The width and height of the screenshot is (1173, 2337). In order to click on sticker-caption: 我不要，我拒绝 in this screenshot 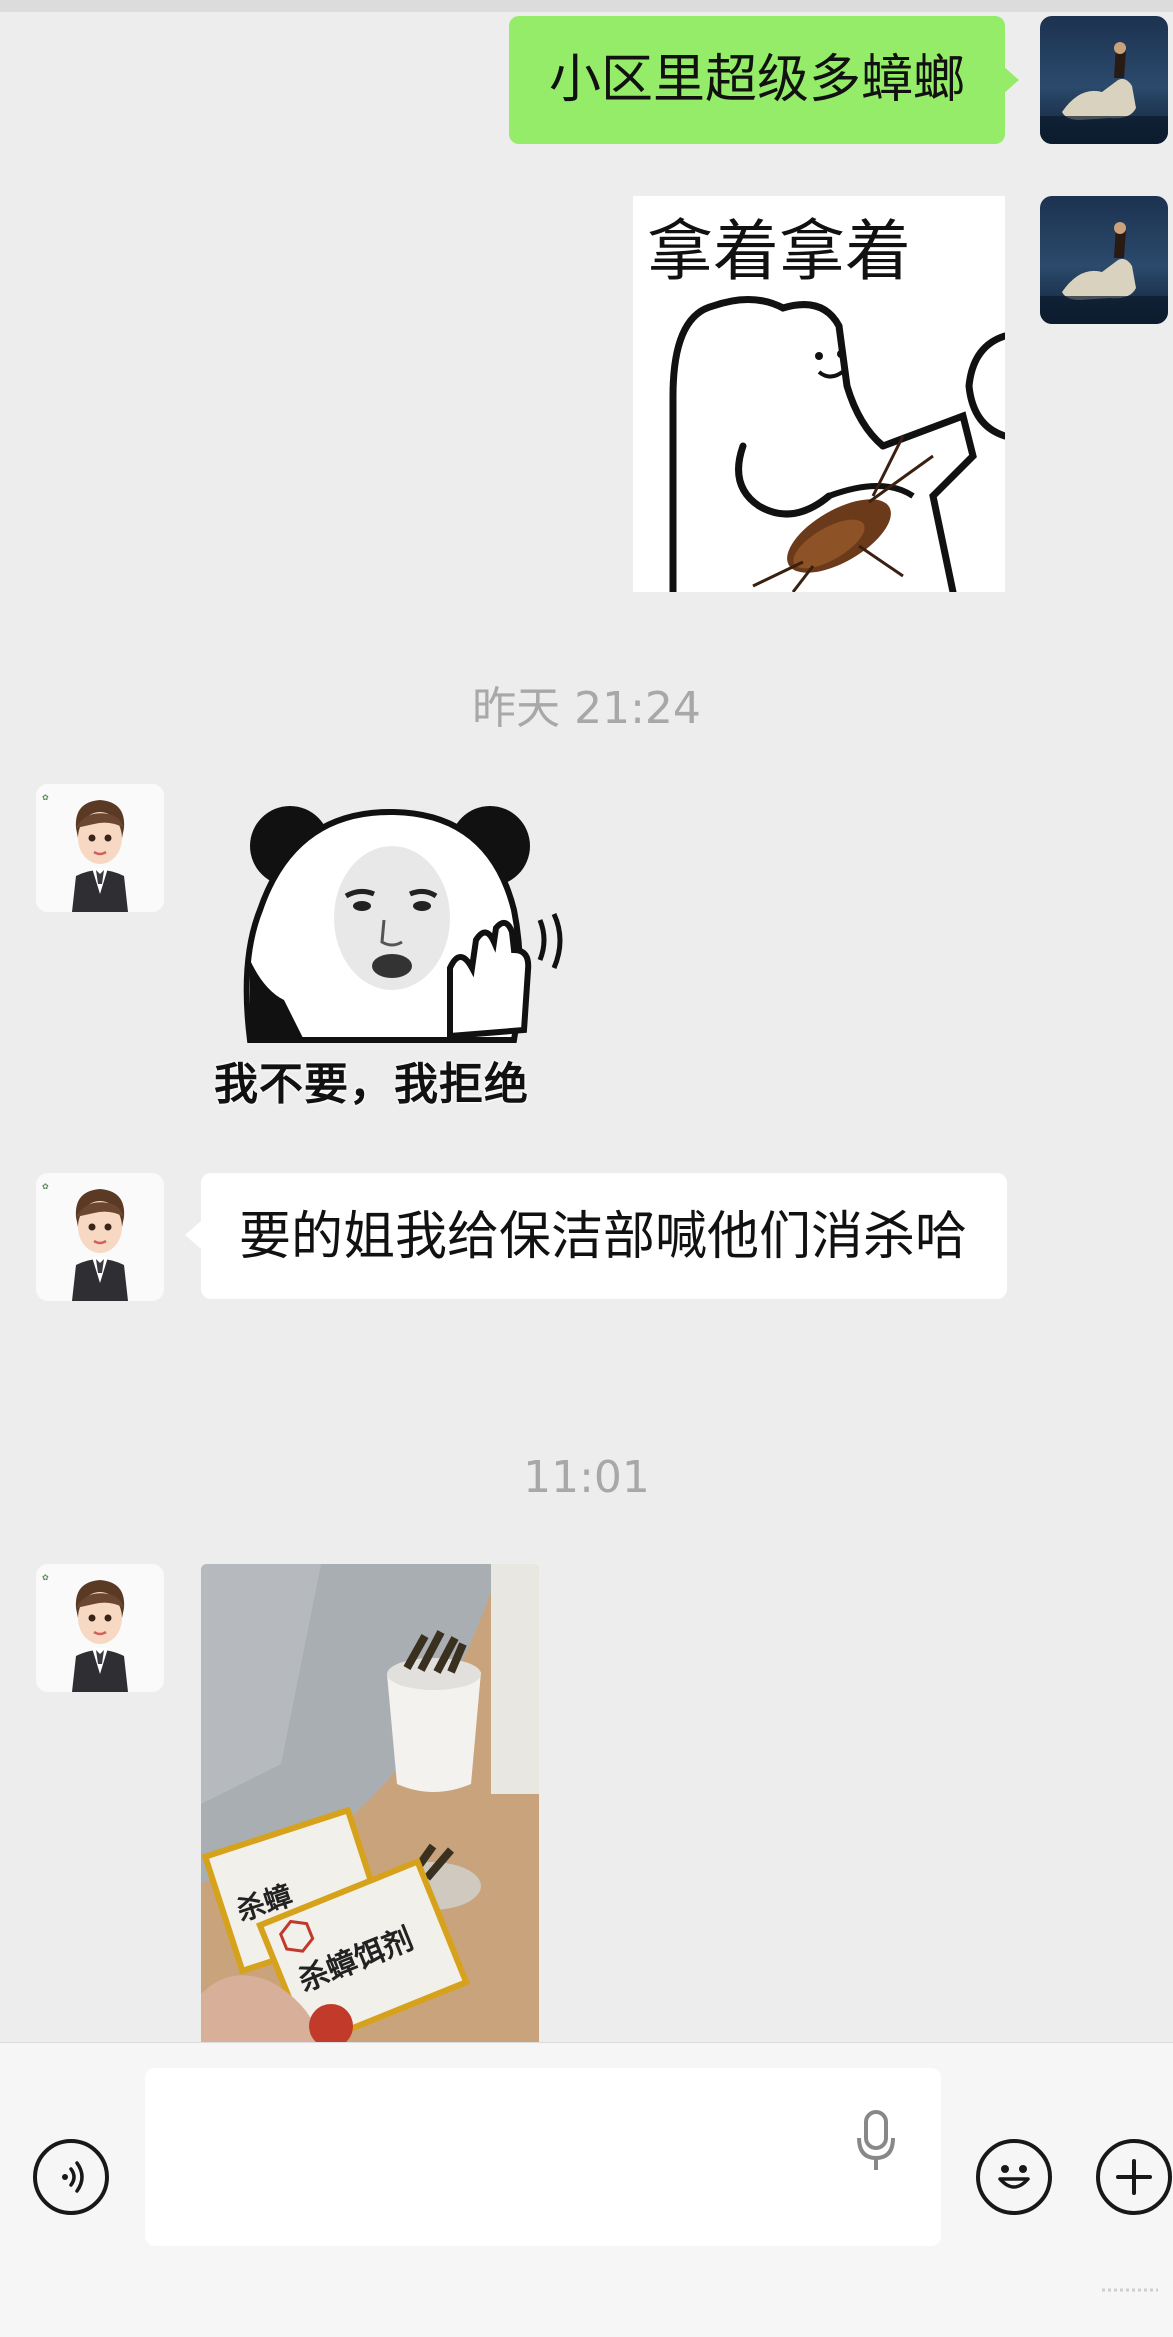, I will do `click(371, 1084)`.